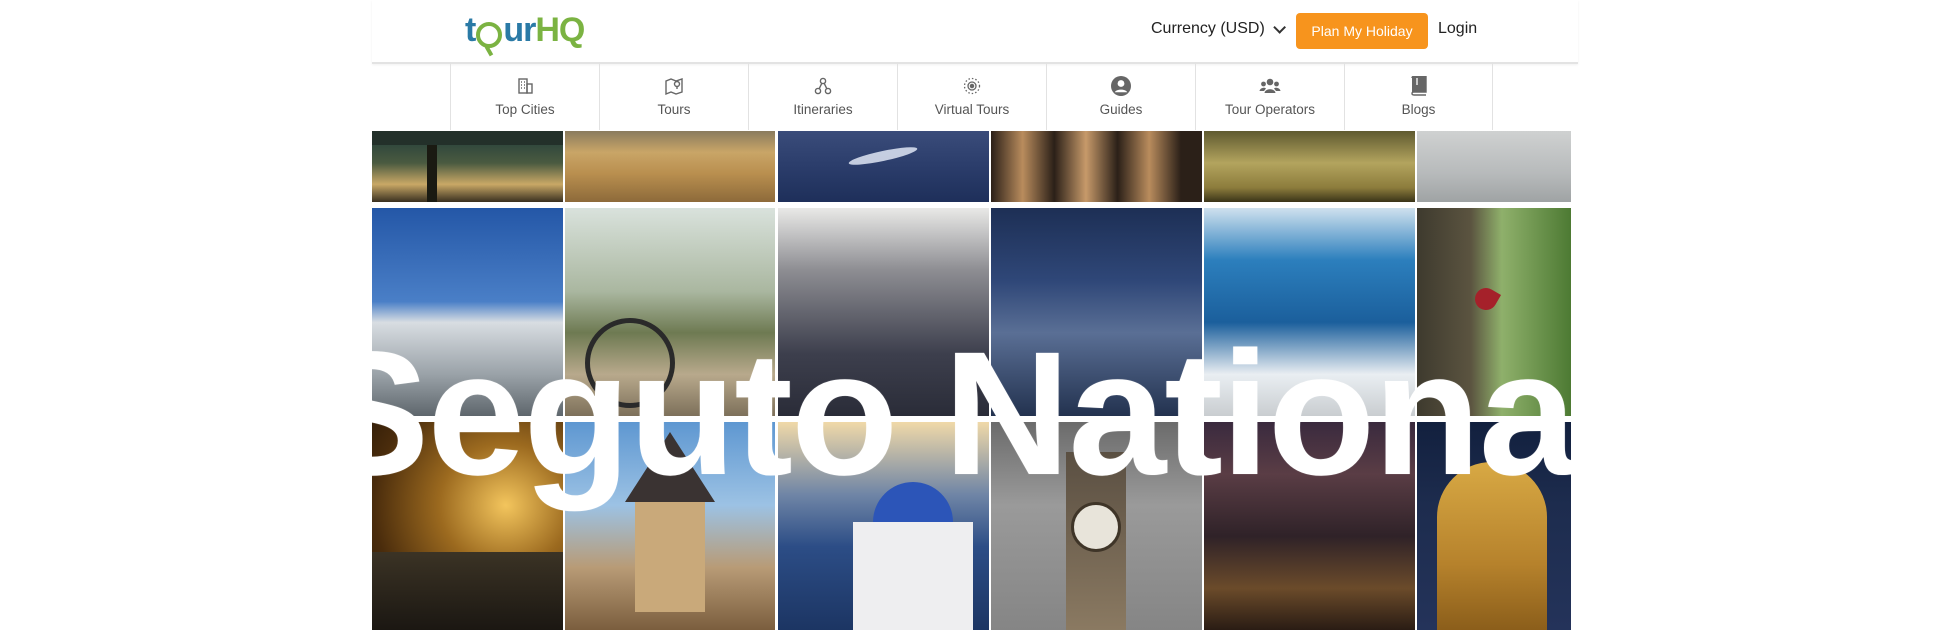 The image size is (1942, 630). I want to click on nav-item-guides: Guides, so click(1120, 96).